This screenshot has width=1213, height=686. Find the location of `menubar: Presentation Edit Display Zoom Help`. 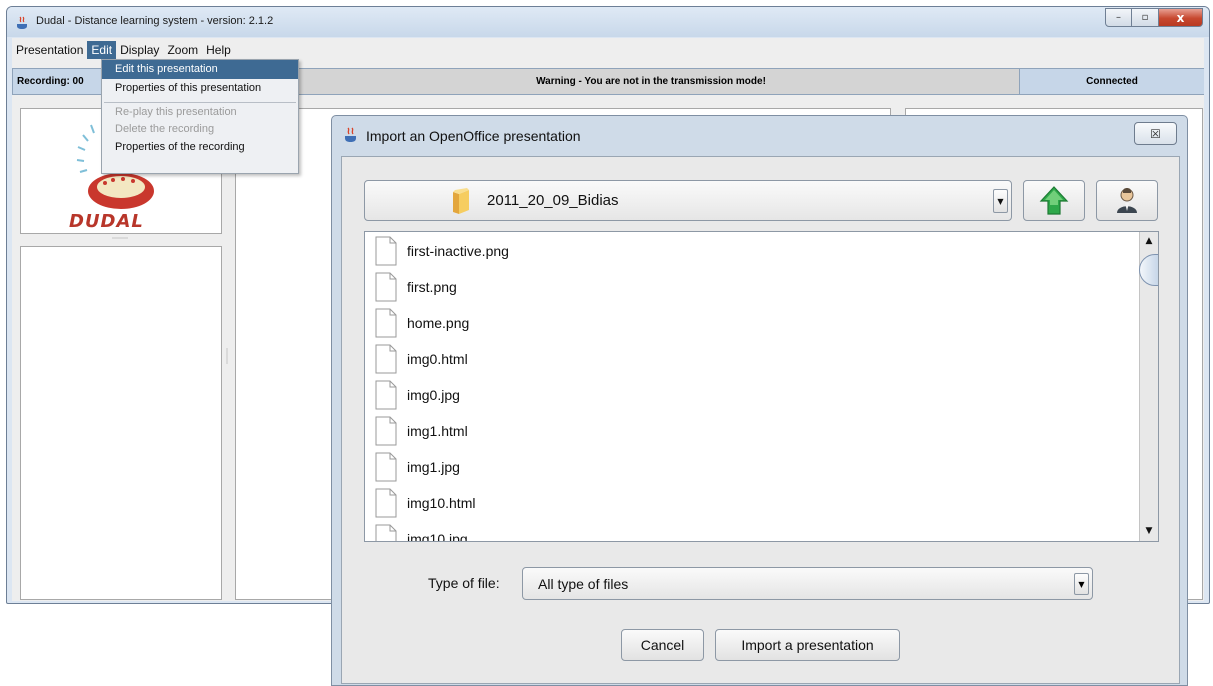

menubar: Presentation Edit Display Zoom Help is located at coordinates (123, 50).